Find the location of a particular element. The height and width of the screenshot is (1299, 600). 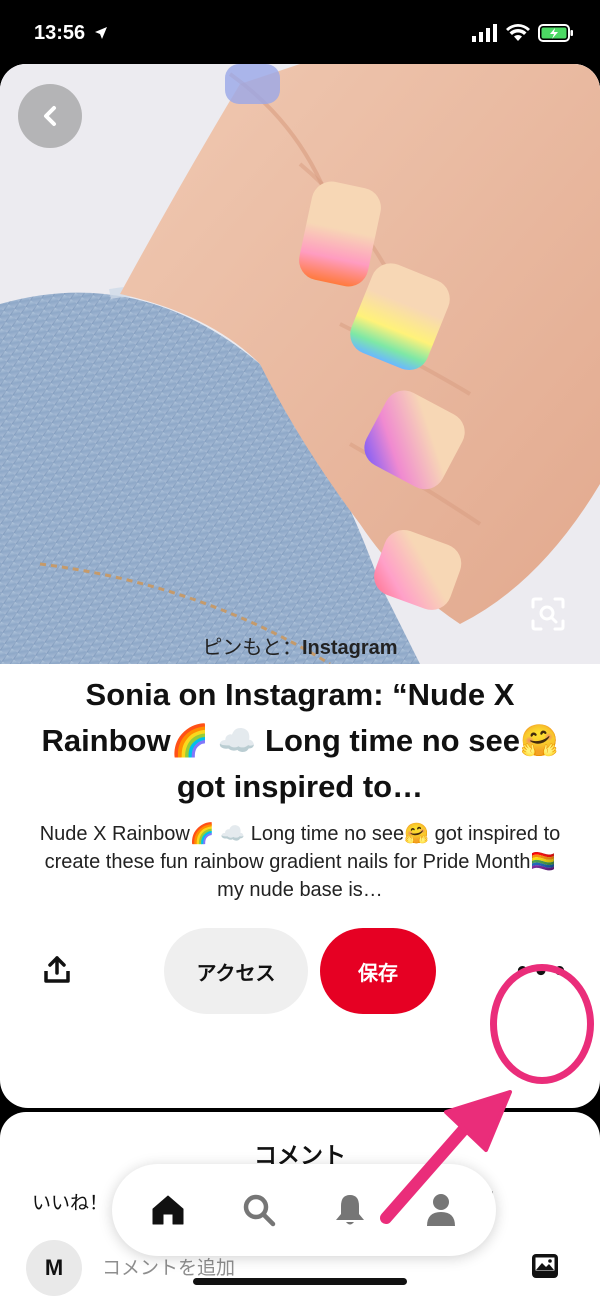

visit-button: アクセス is located at coordinates (236, 971).